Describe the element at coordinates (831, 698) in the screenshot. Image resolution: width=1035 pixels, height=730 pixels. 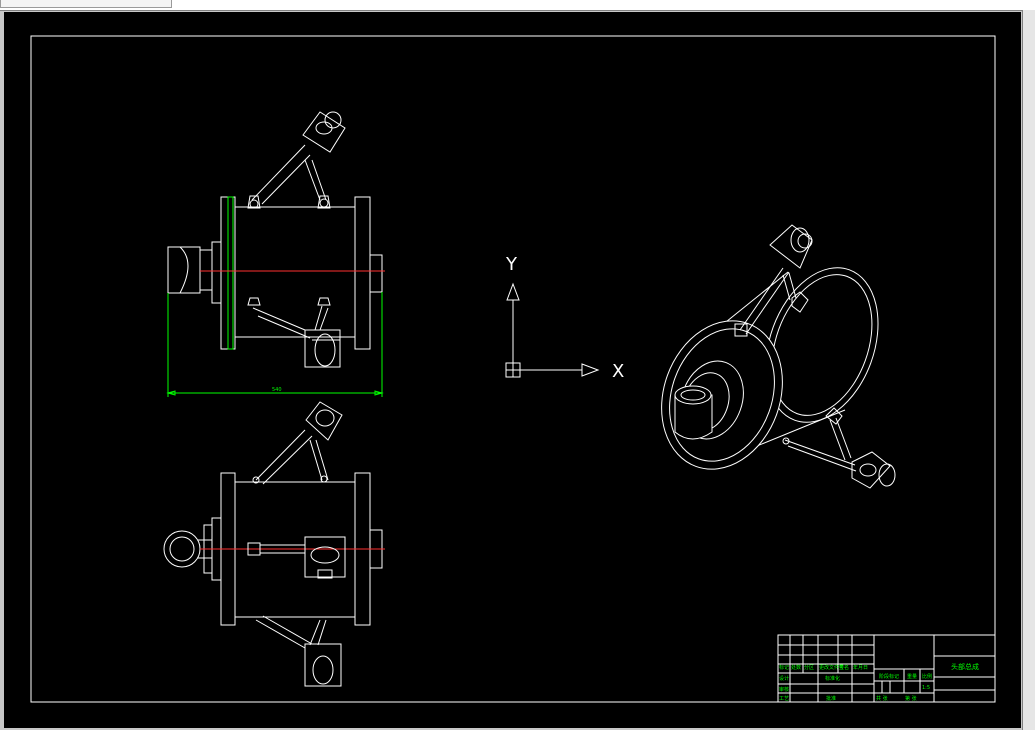
I see `tb-approve: 批准` at that location.